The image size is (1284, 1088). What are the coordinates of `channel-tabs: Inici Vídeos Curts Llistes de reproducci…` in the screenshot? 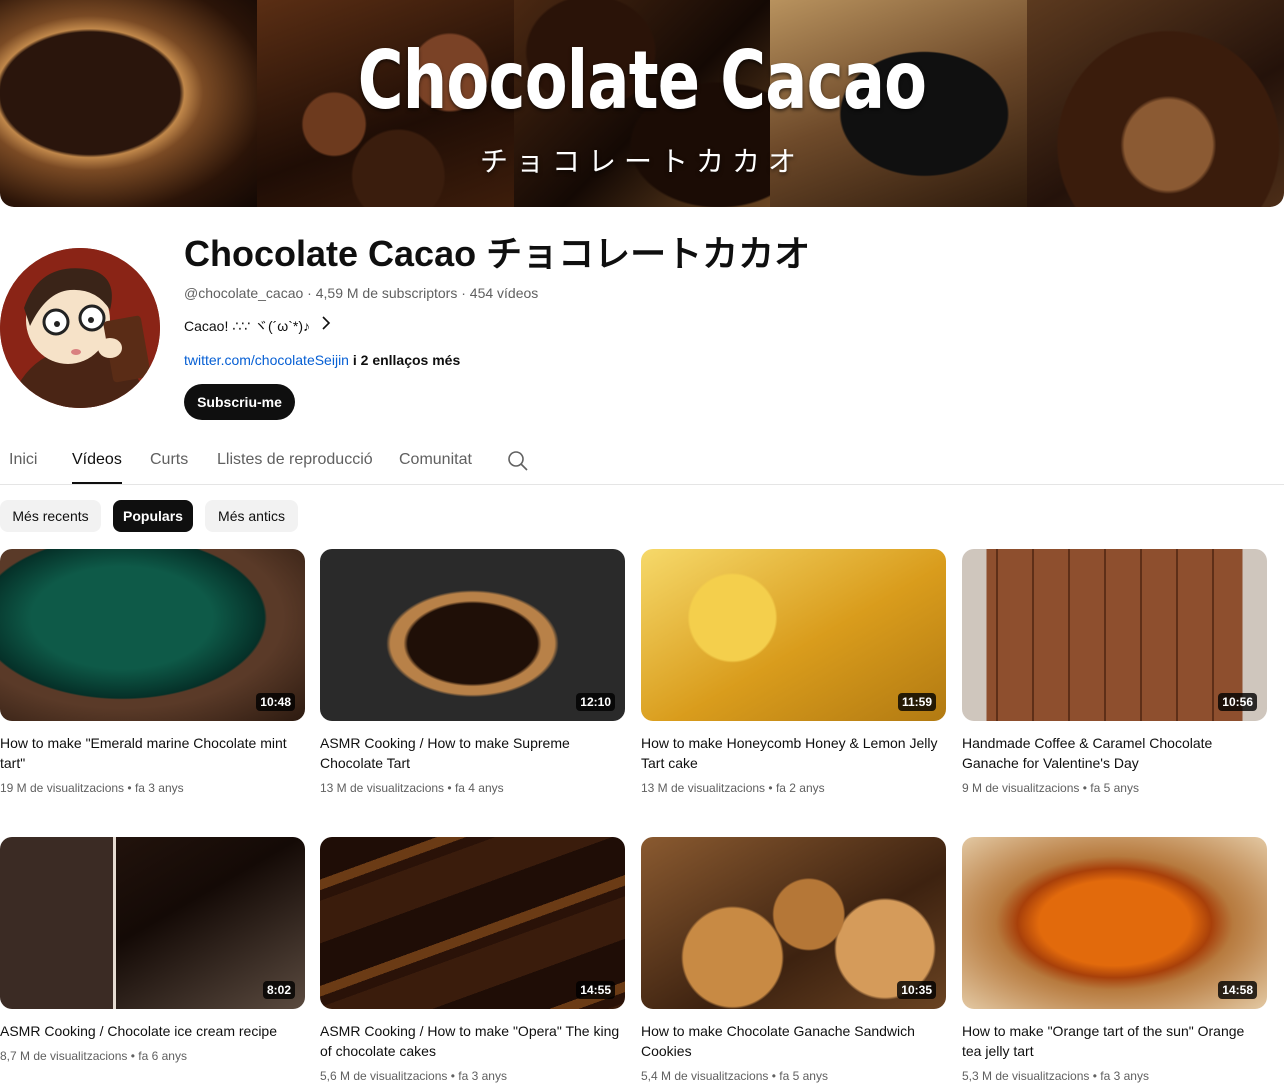 It's located at (642, 462).